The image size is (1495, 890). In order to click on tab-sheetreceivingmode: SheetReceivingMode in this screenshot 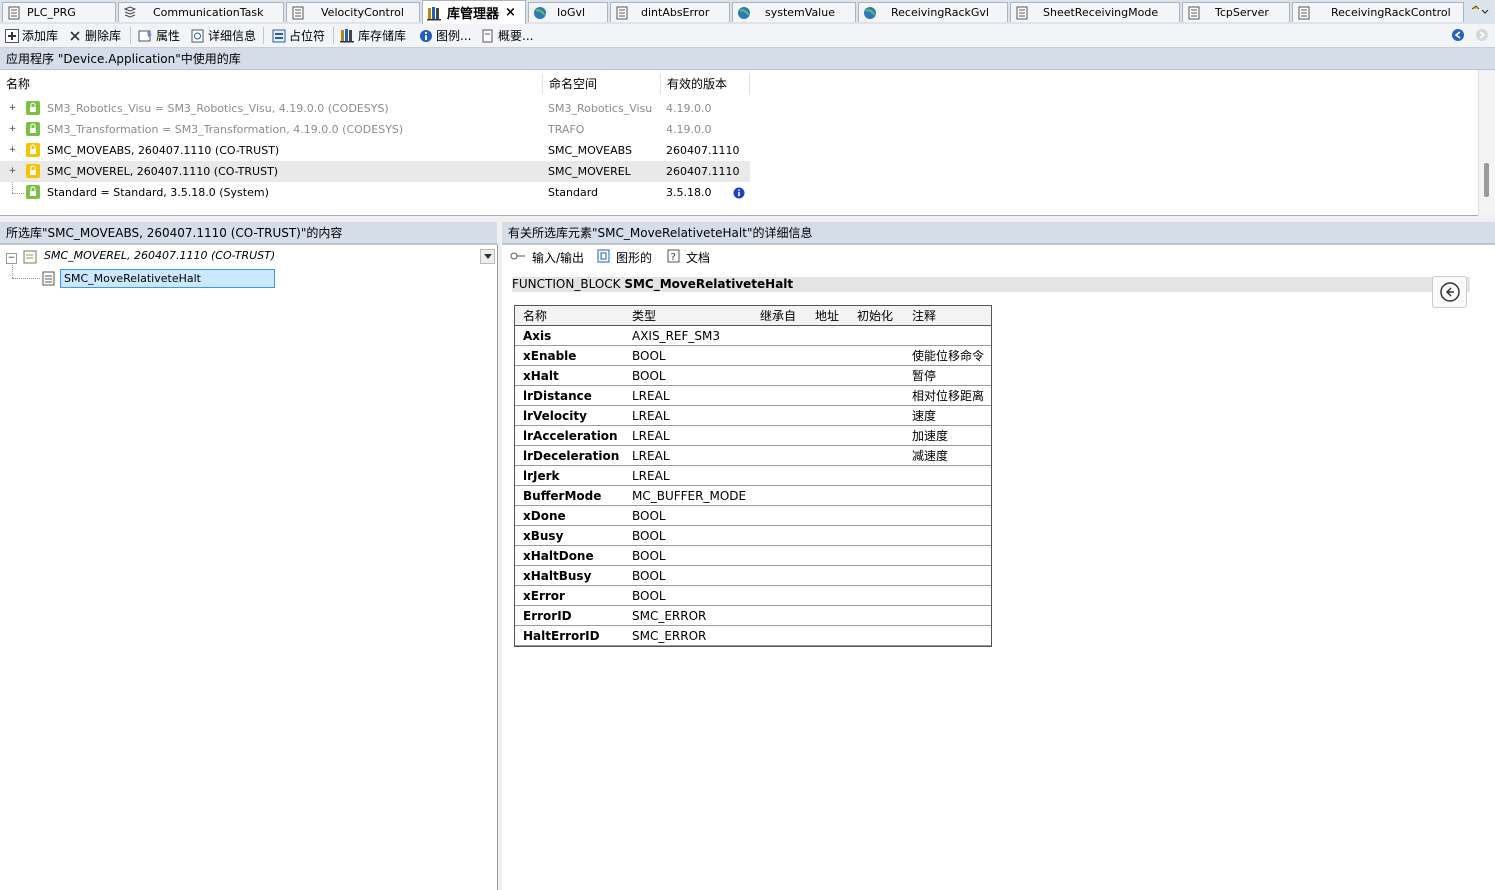, I will do `click(1095, 12)`.